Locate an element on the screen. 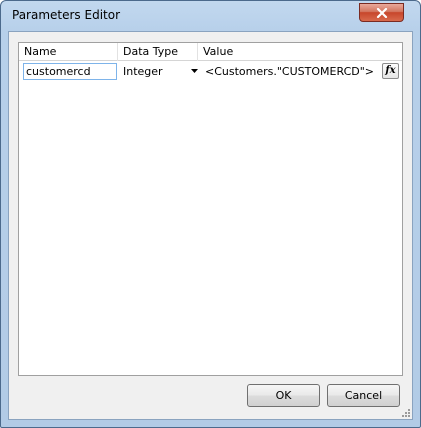 This screenshot has width=421, height=428. table-row: Integer <Customers."CUSTOMERCD"> fx is located at coordinates (210, 71).